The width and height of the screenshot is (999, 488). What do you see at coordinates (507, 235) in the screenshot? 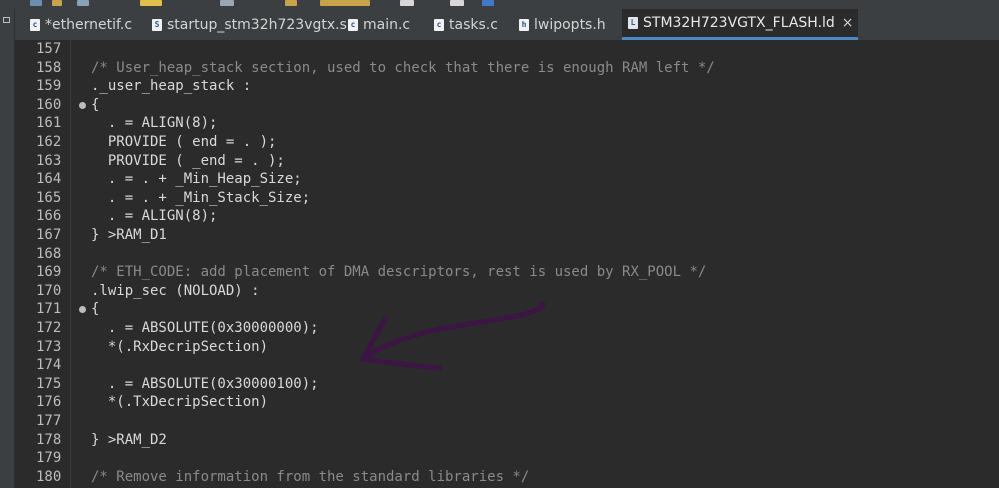
I see `code-line: 167 } >RAM_D1` at bounding box center [507, 235].